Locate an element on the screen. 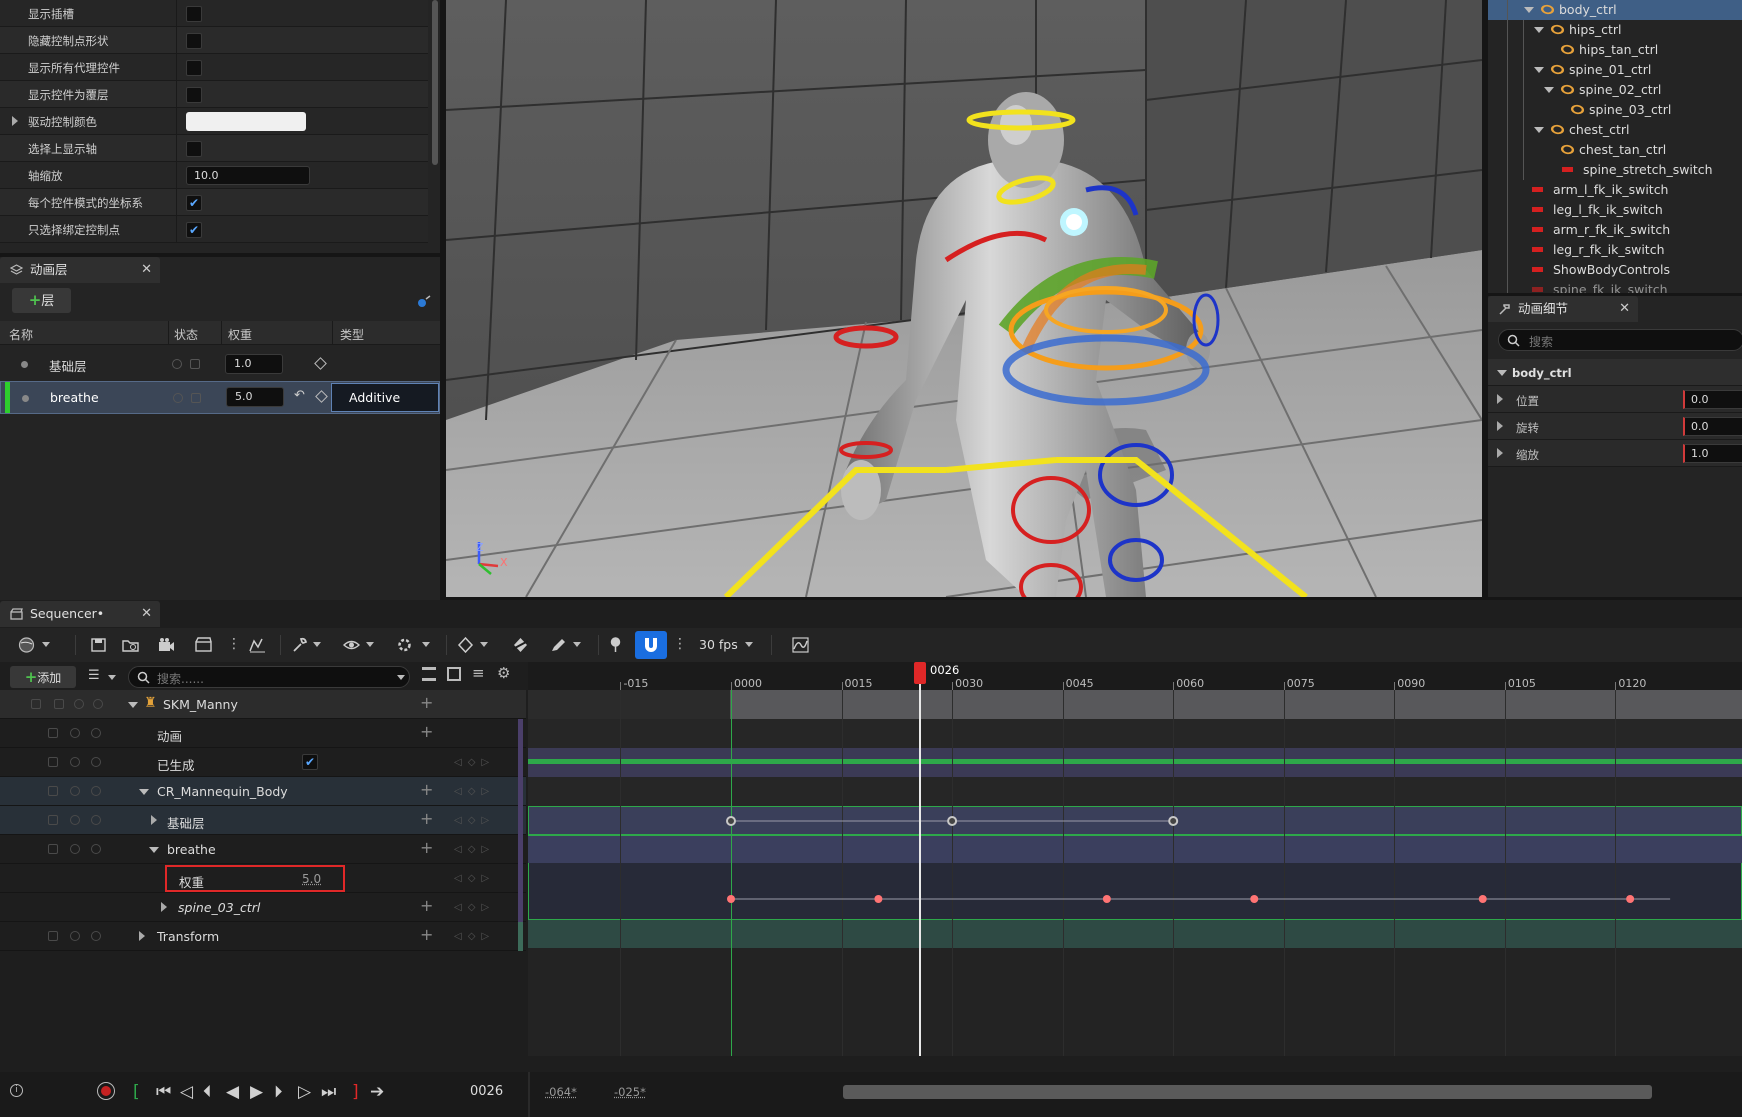  layer-weight-input: 5.0 is located at coordinates (255, 397).